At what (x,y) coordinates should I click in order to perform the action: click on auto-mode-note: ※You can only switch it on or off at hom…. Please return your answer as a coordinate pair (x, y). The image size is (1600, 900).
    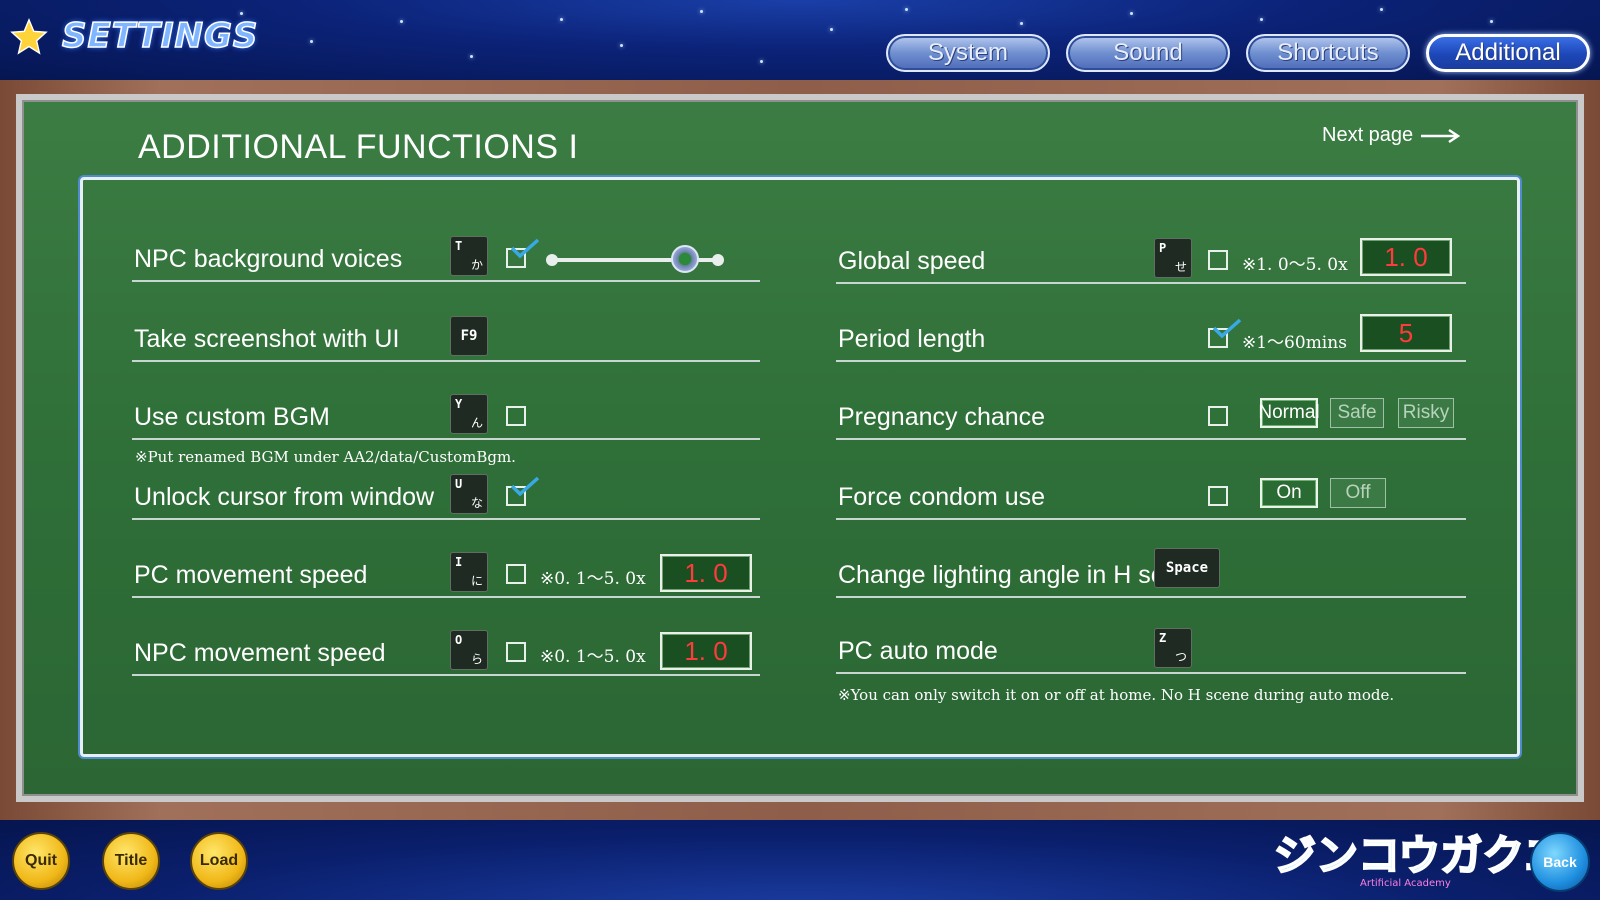
    Looking at the image, I should click on (1116, 695).